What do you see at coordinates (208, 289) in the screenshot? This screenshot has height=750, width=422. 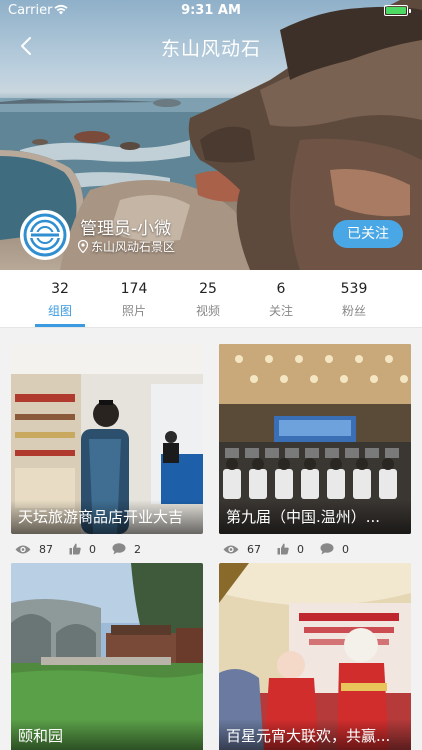 I see `tab-count: 25` at bounding box center [208, 289].